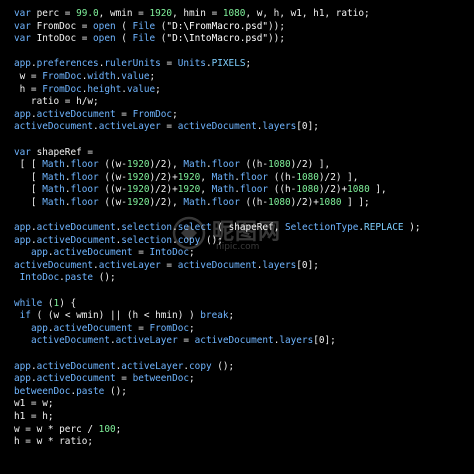 The width and height of the screenshot is (474, 474). Describe the element at coordinates (104, 39) in the screenshot. I see `code-keyword: open` at that location.